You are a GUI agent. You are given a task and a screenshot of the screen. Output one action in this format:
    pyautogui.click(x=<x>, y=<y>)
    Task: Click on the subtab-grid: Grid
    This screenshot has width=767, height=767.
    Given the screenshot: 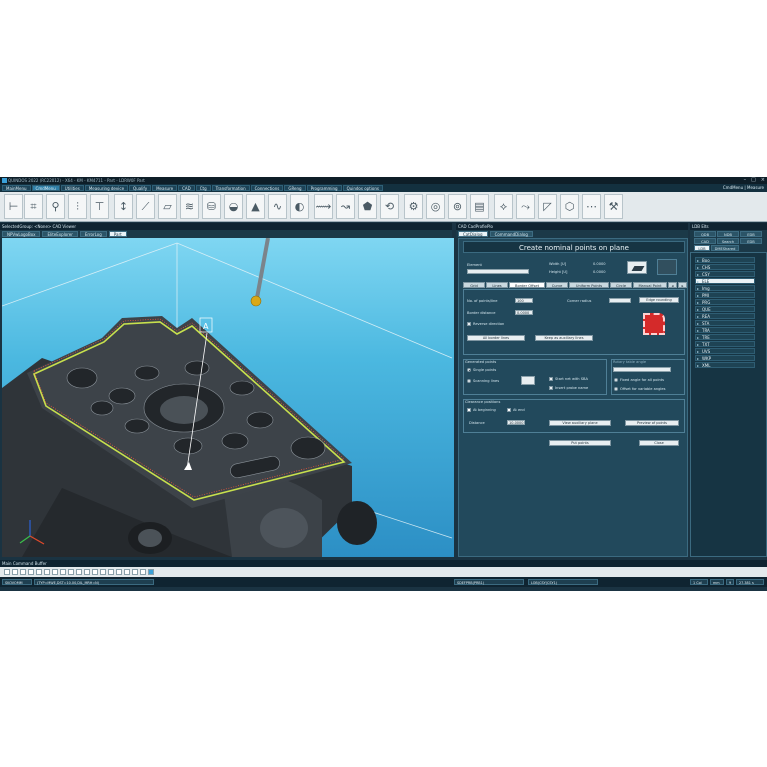 What is the action you would take?
    pyautogui.click(x=474, y=285)
    